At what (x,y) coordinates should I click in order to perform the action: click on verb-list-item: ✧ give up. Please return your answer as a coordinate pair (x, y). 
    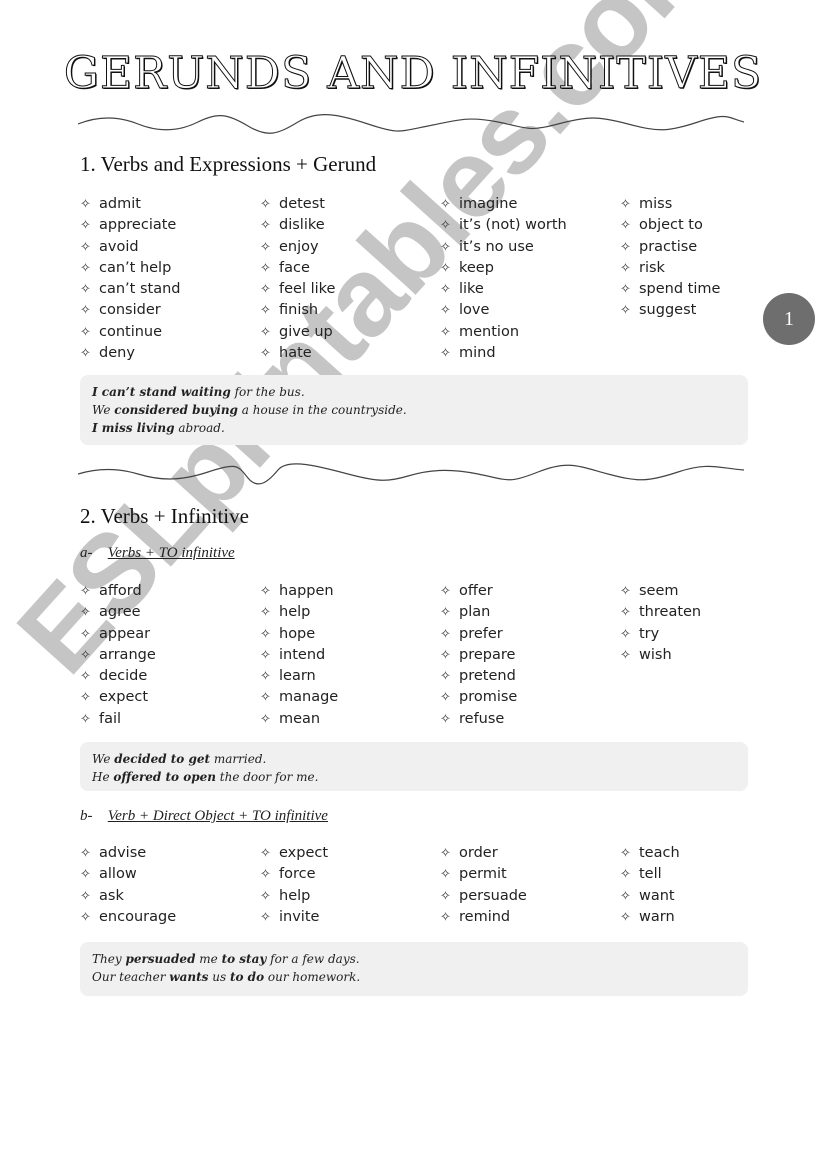
    Looking at the image, I should click on (350, 332).